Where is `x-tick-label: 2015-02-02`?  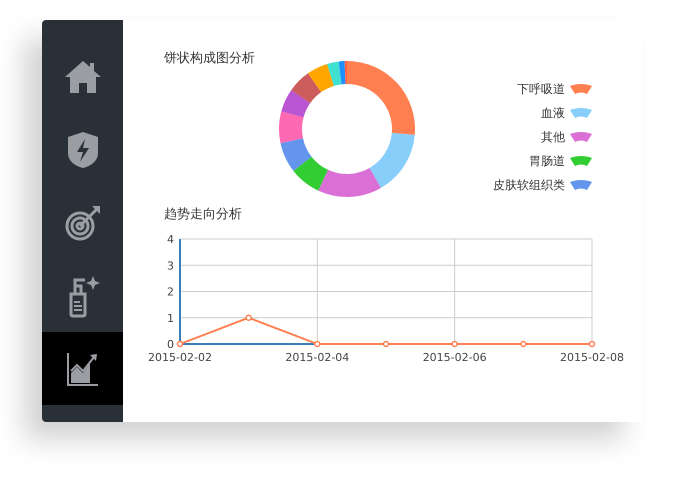
x-tick-label: 2015-02-02 is located at coordinates (180, 357).